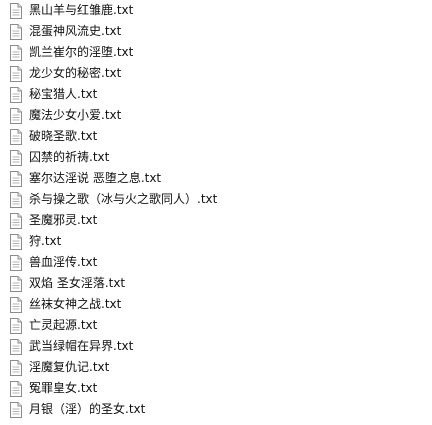  Describe the element at coordinates (63, 136) in the screenshot. I see `file-name-label: 破晓圣歌.txt` at that location.